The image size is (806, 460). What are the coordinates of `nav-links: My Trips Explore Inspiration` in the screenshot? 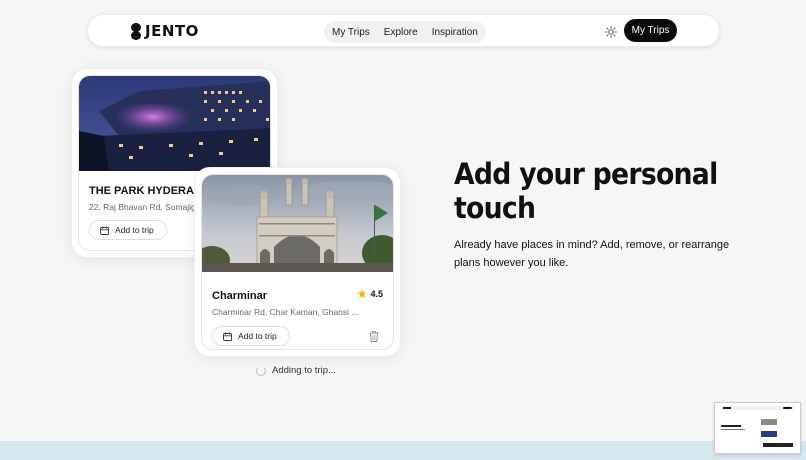 It's located at (405, 32).